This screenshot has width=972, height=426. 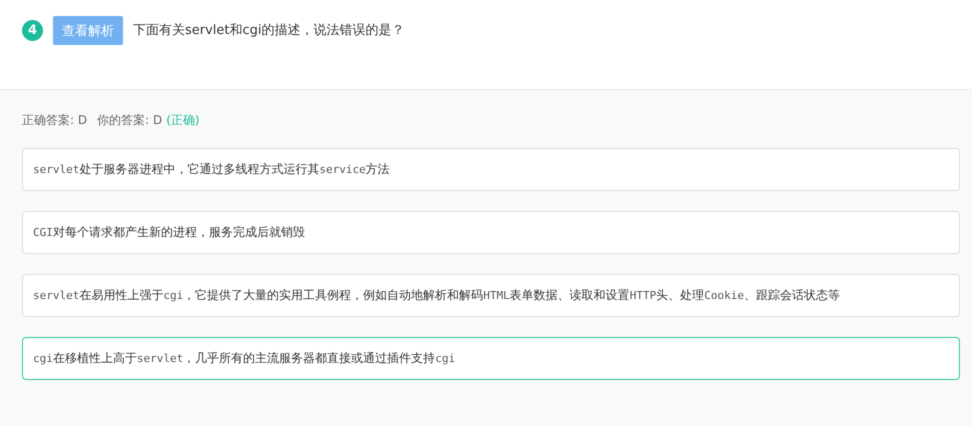 I want to click on correct-answer-label: 正确答案: D, so click(x=55, y=120).